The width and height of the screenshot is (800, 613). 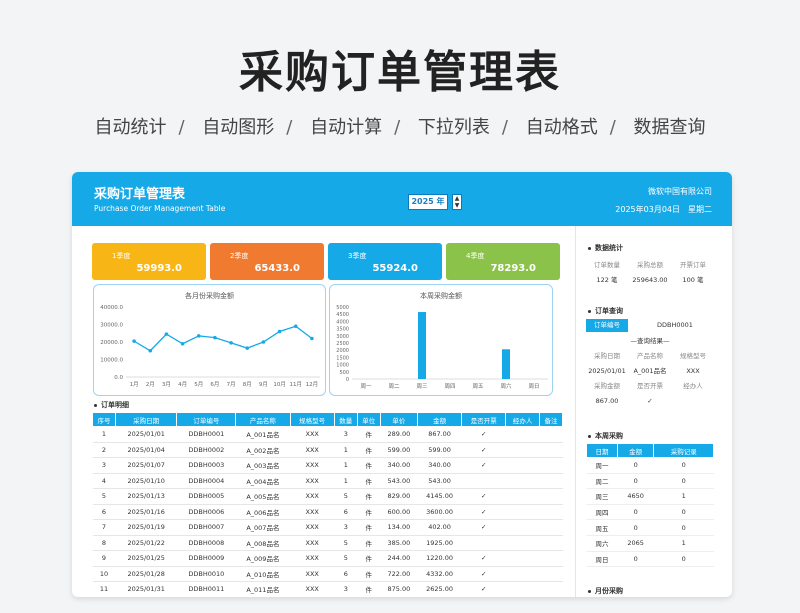 What do you see at coordinates (650, 401) in the screenshot?
I see `lookup-value: ✓` at bounding box center [650, 401].